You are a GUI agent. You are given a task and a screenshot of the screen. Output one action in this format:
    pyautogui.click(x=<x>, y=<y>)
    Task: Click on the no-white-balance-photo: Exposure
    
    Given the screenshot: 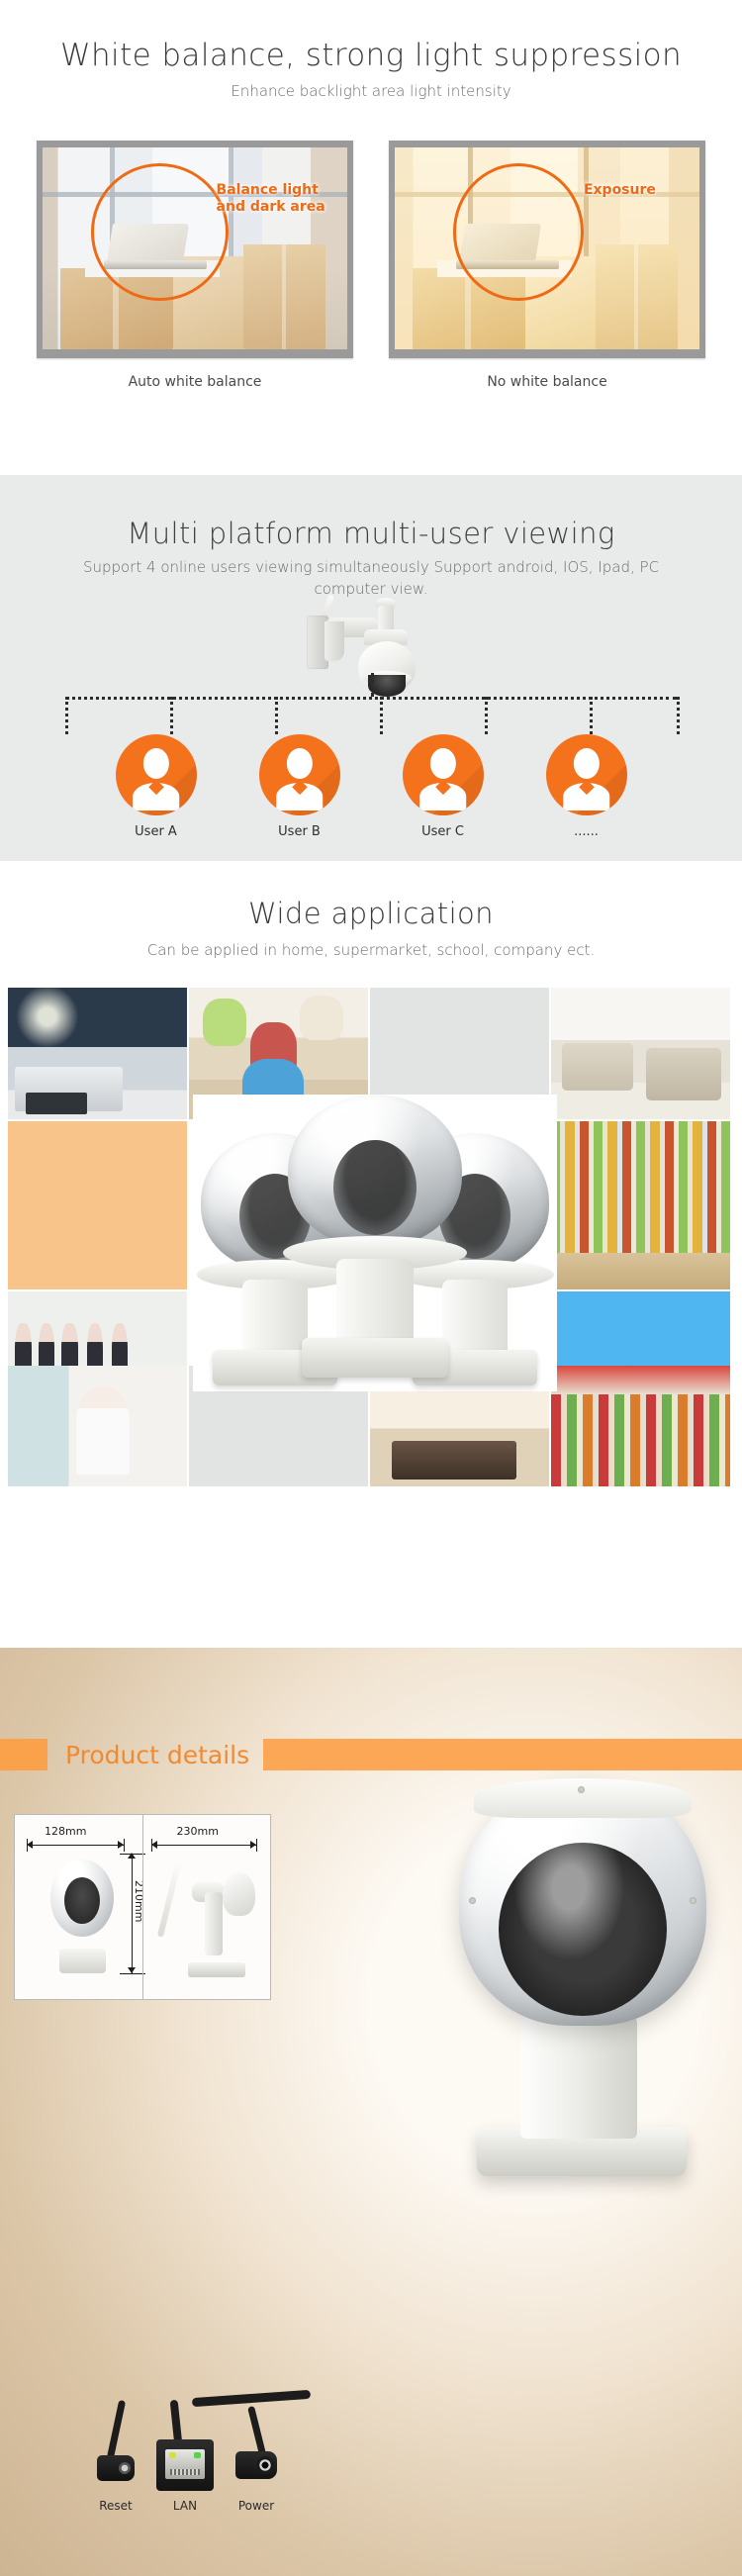 What is the action you would take?
    pyautogui.click(x=547, y=248)
    